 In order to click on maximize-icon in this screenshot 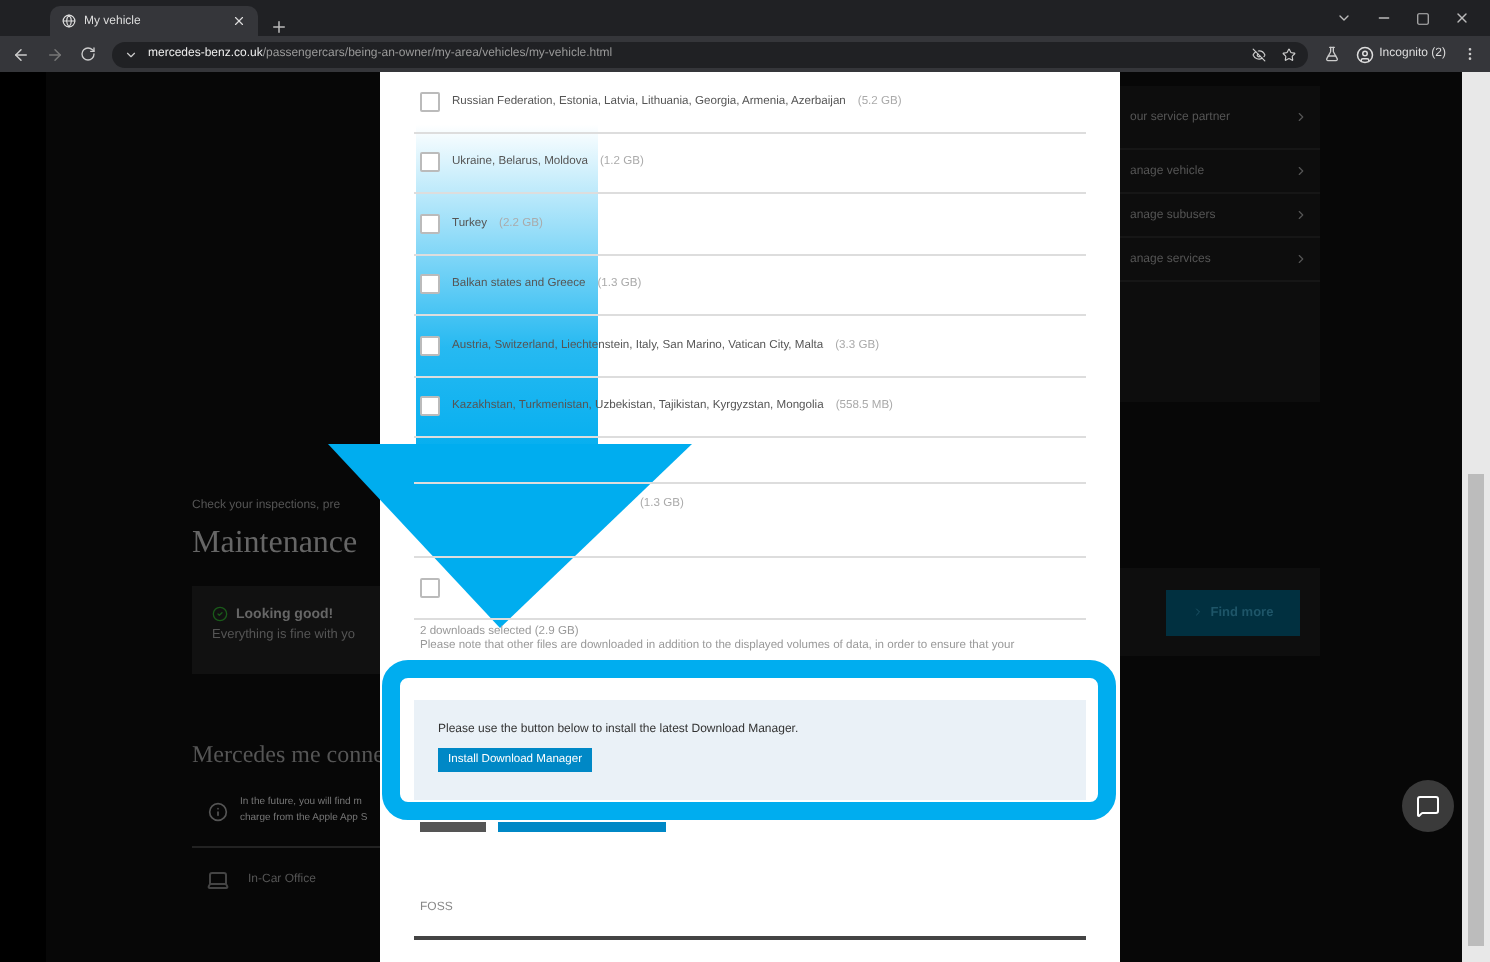, I will do `click(1423, 18)`.